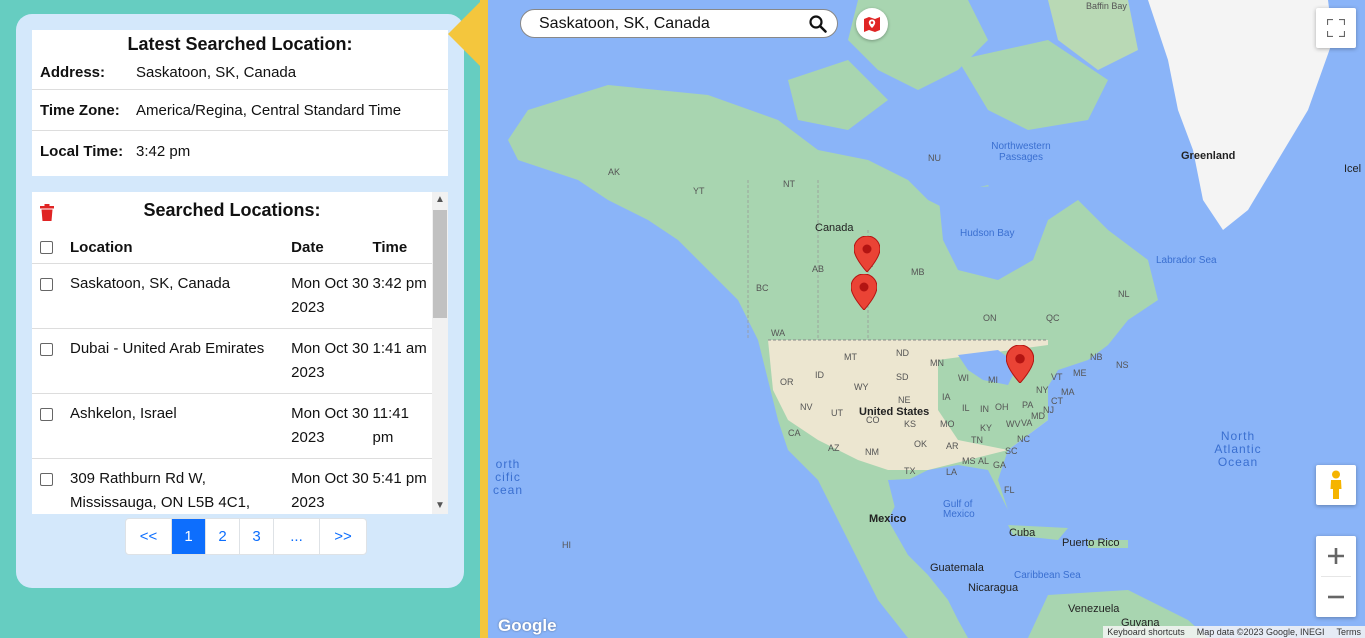 Image resolution: width=1365 pixels, height=638 pixels. I want to click on divider, so click(484, 319).